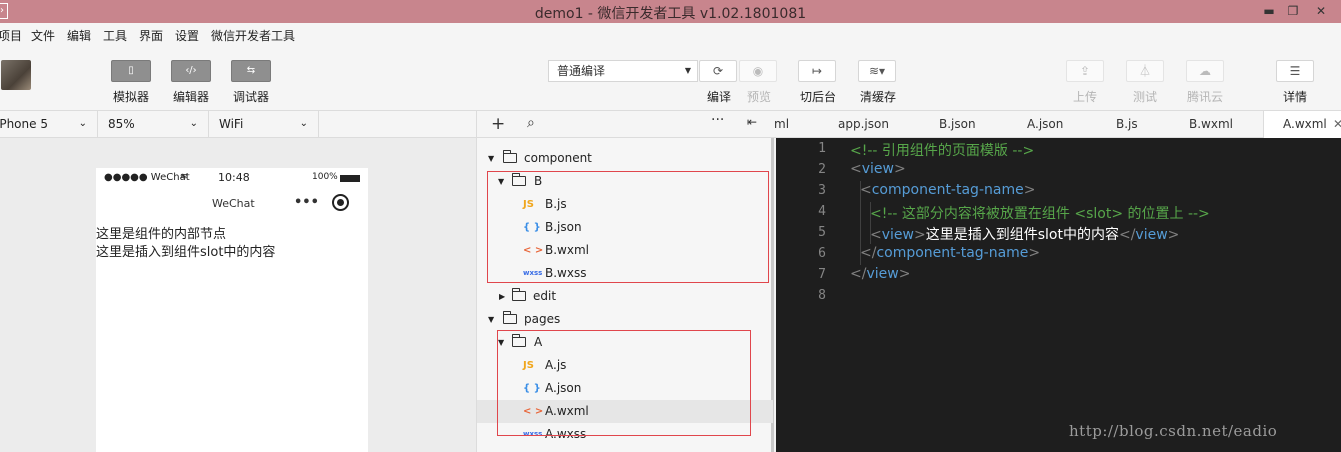 This screenshot has height=452, width=1341. Describe the element at coordinates (817, 97) in the screenshot. I see `background-label: 切后台` at that location.